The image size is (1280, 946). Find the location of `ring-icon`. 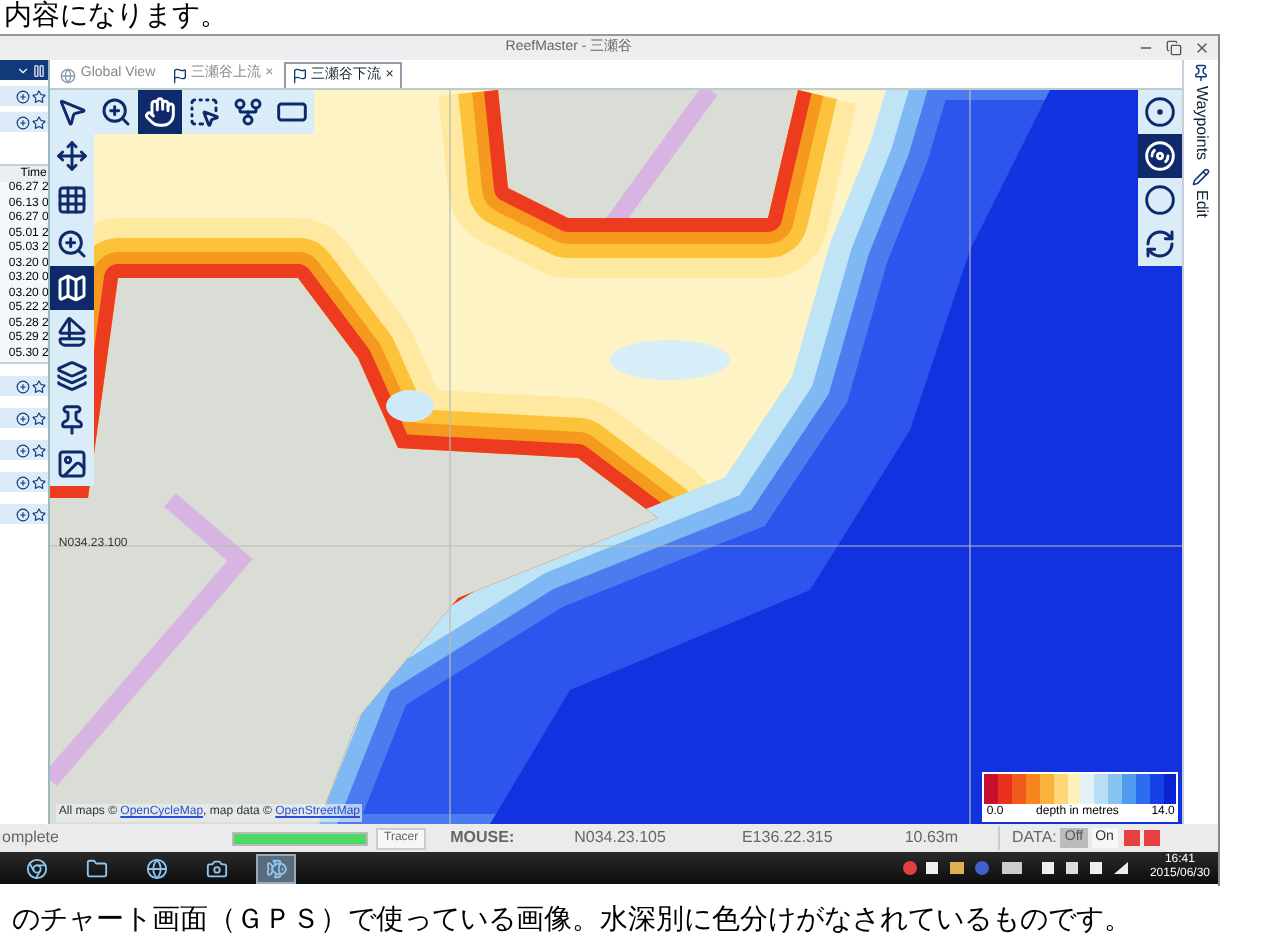

ring-icon is located at coordinates (1160, 200).